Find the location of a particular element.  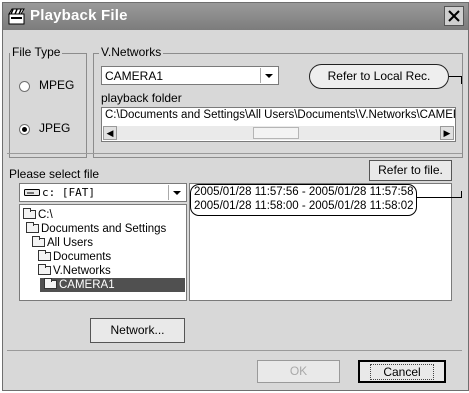

refer-to-file-label: Refer to file. is located at coordinates (410, 170).